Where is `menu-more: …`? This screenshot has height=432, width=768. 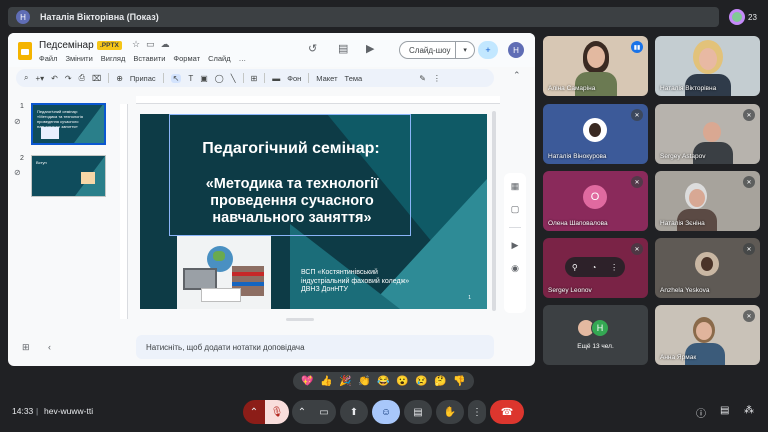 menu-more: … is located at coordinates (243, 58).